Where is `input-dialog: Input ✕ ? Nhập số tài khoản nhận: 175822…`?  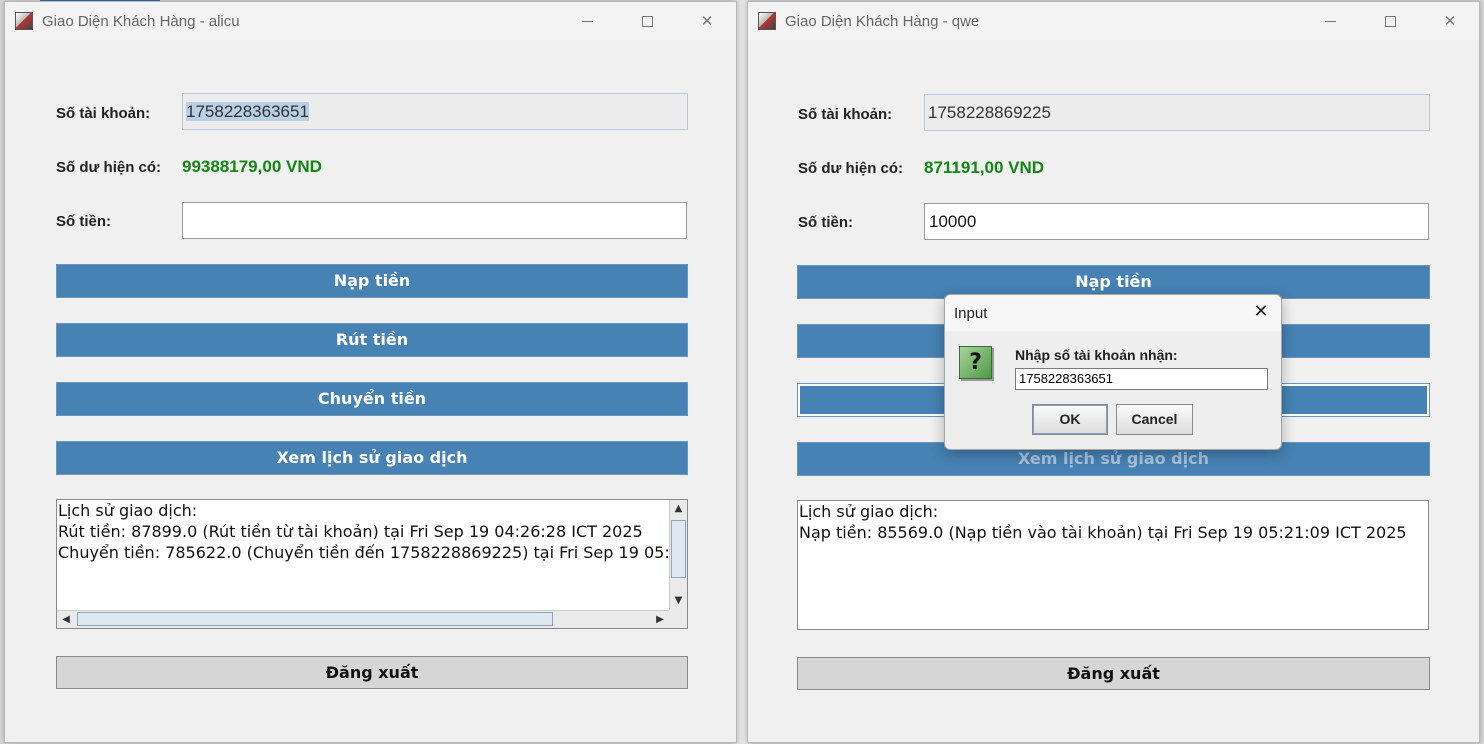
input-dialog: Input ✕ ? Nhập số tài khoản nhận: 175822… is located at coordinates (1113, 372).